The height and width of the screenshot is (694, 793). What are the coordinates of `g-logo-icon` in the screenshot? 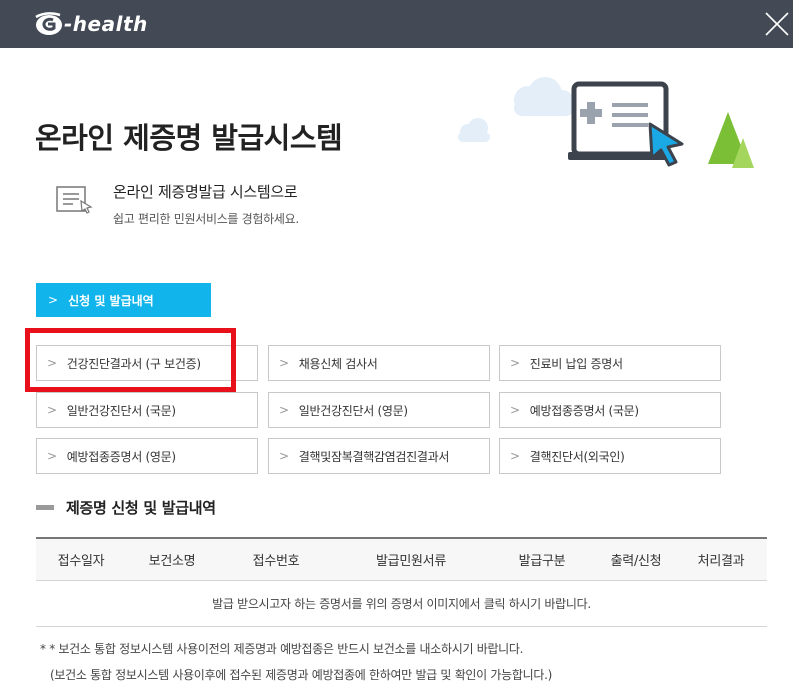 It's located at (48, 23).